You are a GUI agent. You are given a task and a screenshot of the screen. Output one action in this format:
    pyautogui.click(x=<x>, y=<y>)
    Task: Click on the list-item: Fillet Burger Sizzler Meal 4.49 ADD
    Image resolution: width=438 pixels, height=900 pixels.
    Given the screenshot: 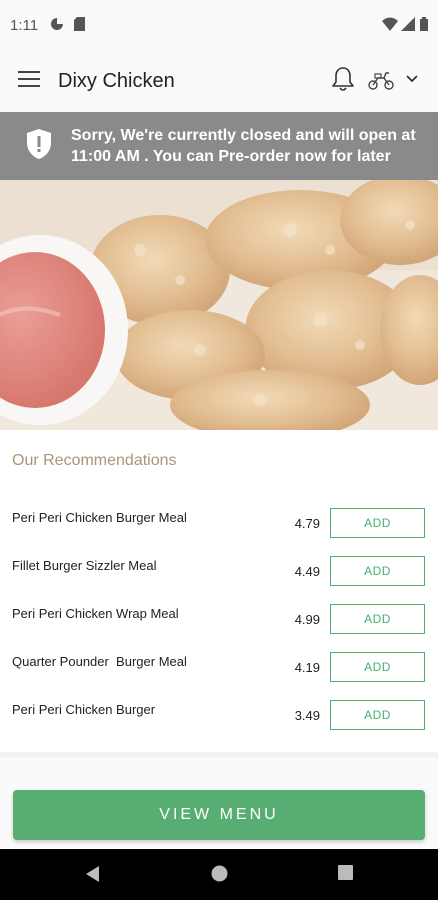 What is the action you would take?
    pyautogui.click(x=219, y=575)
    